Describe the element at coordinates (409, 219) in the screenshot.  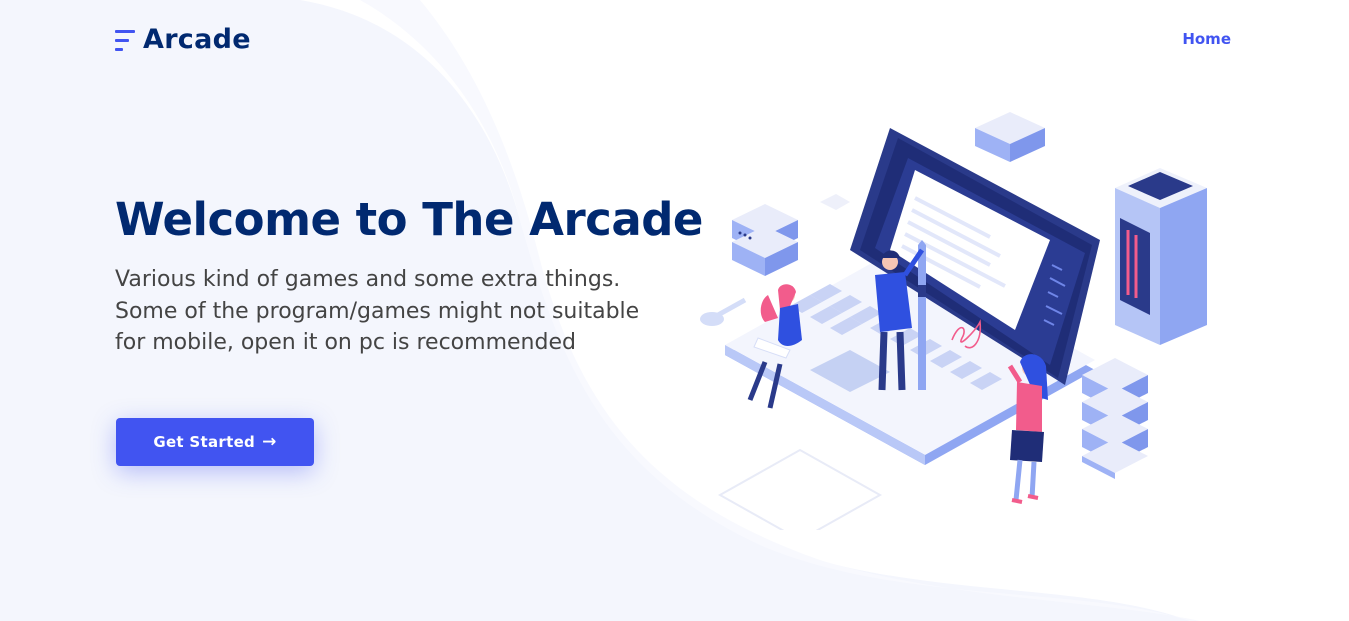
I see `hero-title: Welcome to The Arcade` at that location.